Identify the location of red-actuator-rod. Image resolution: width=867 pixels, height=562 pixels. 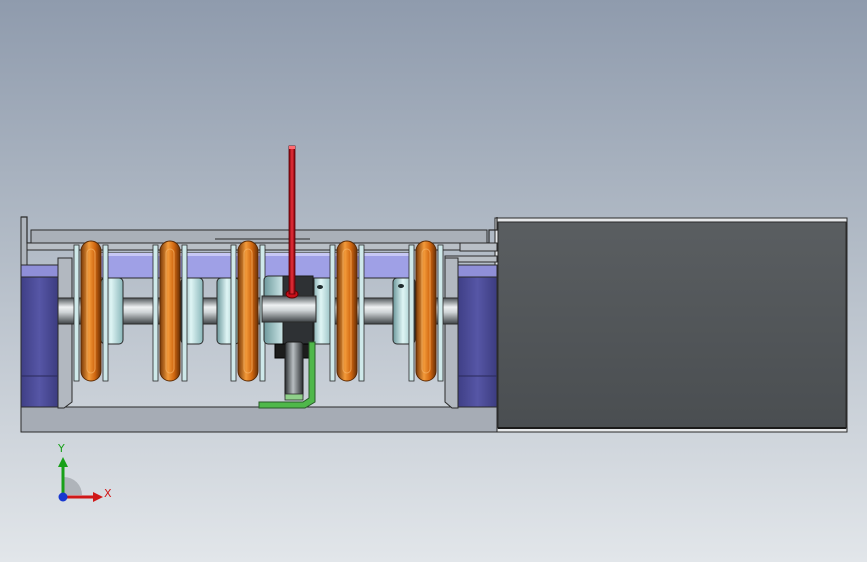
(292, 220).